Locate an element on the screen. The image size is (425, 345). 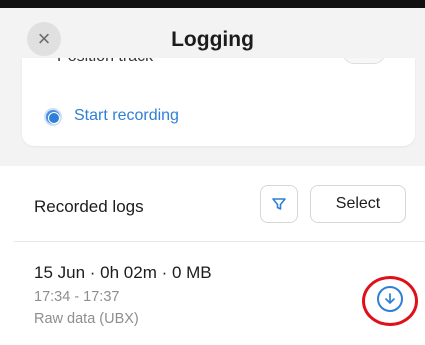
filter-button is located at coordinates (279, 204).